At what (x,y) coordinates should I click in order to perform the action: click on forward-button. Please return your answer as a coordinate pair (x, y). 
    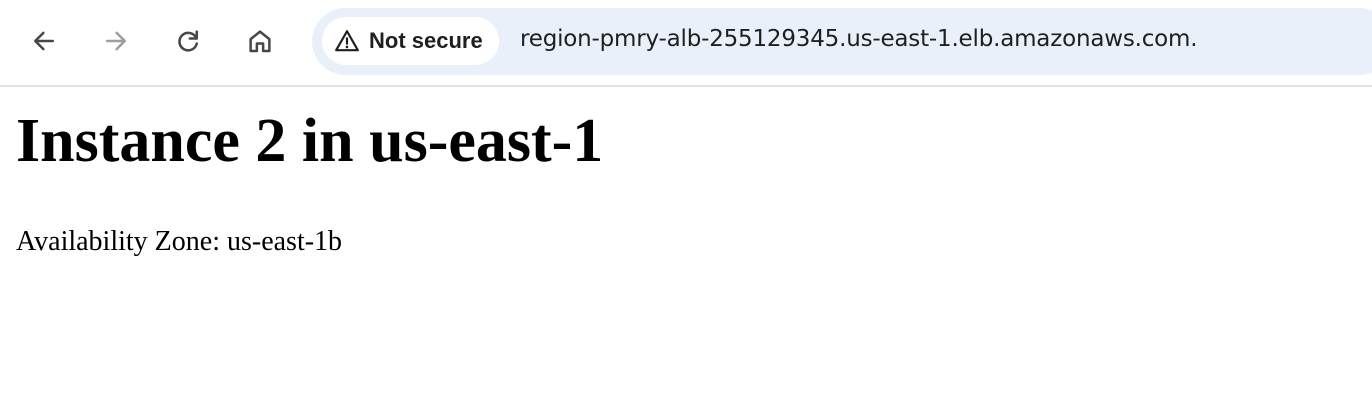
    Looking at the image, I should click on (116, 41).